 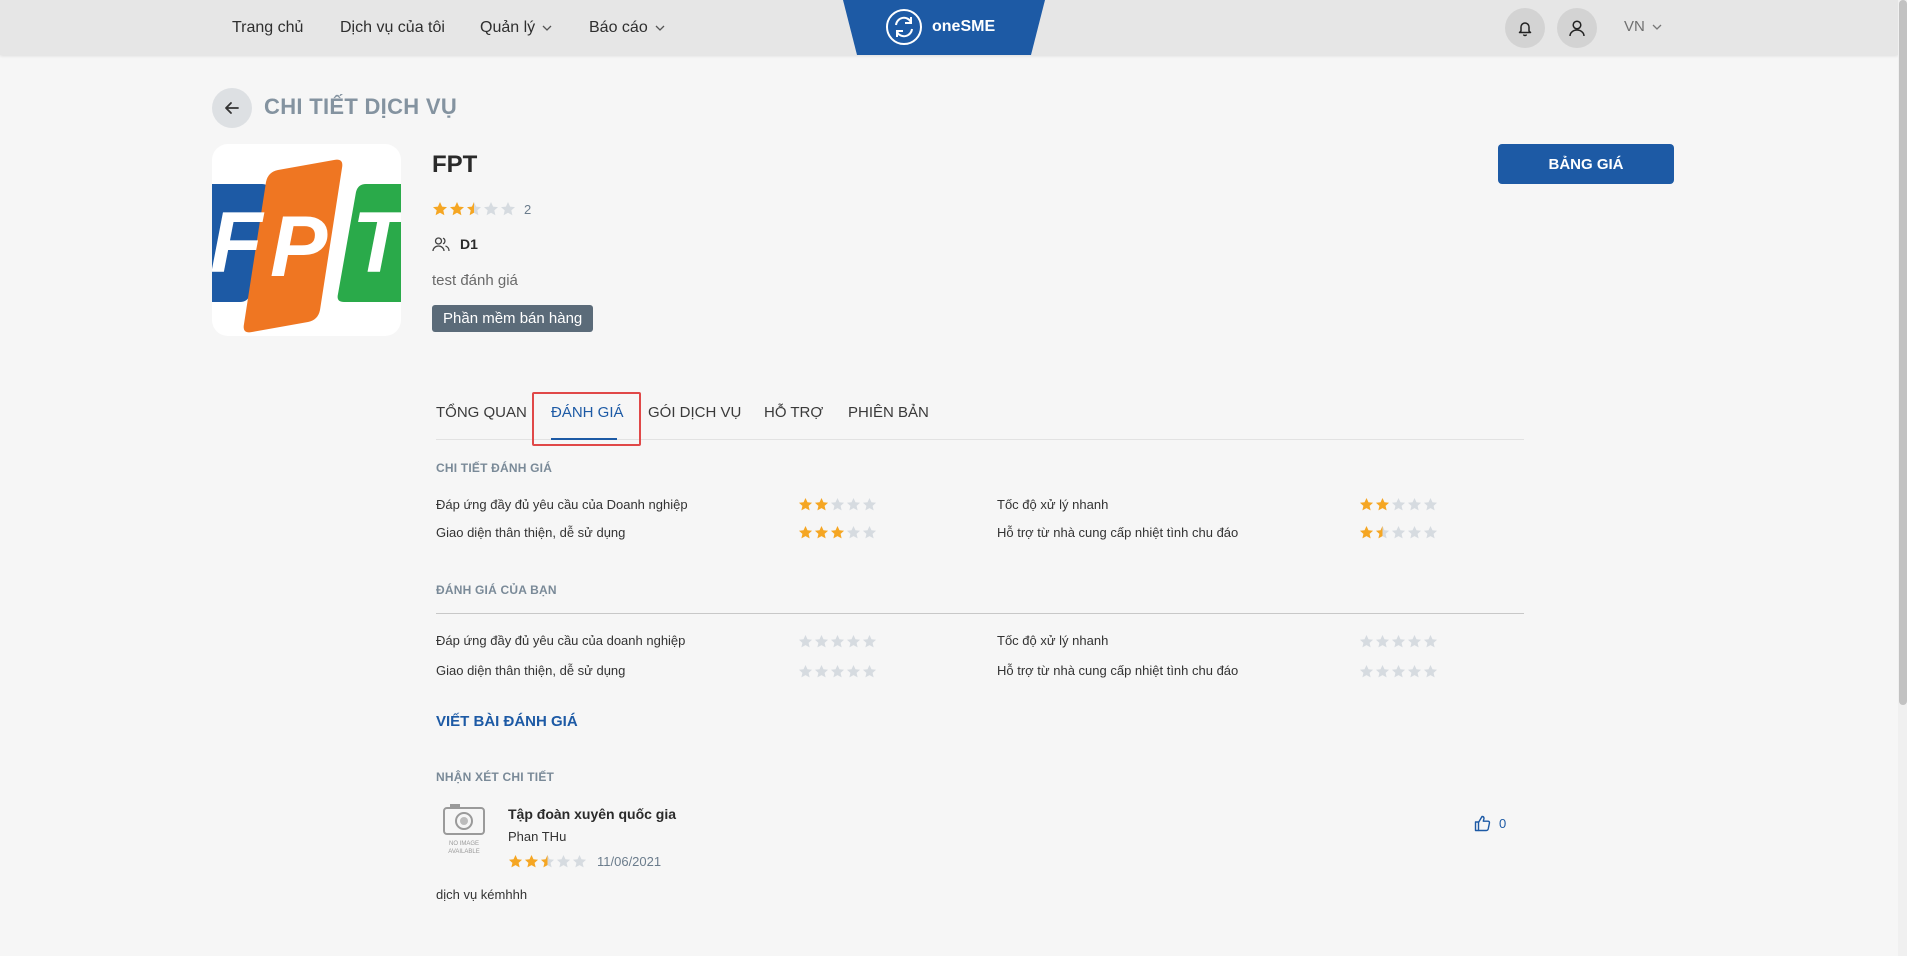 What do you see at coordinates (469, 244) in the screenshot?
I see `owner-name: D1` at bounding box center [469, 244].